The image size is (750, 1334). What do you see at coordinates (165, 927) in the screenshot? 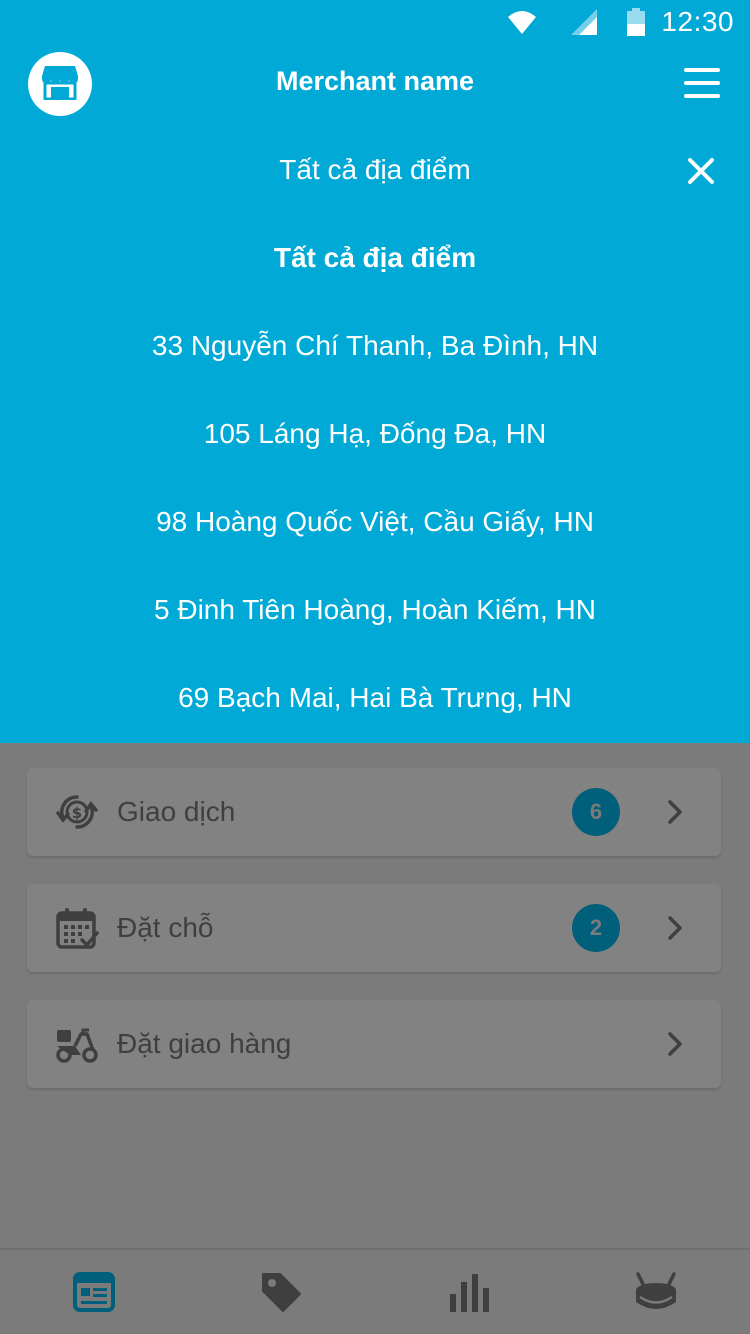
I see `card-label: Đặt chỗ` at bounding box center [165, 927].